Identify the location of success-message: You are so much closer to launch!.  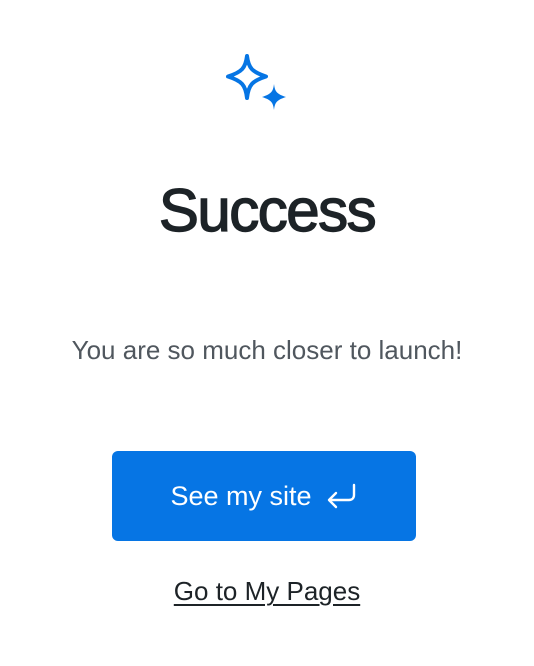
(267, 350).